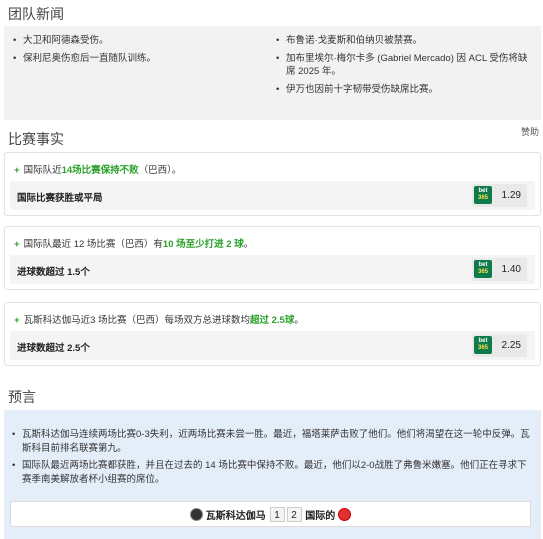 This screenshot has height=539, width=543. I want to click on fact-highlight: 超过 2.5球, so click(272, 320).